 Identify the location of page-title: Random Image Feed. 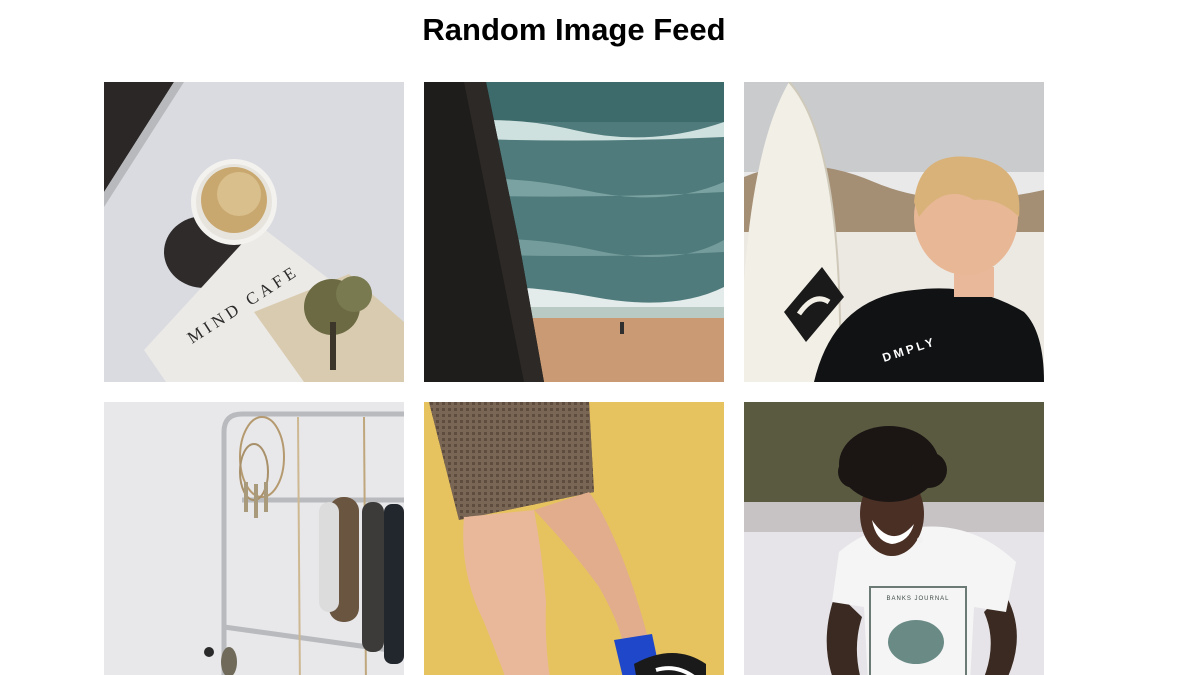
(574, 29).